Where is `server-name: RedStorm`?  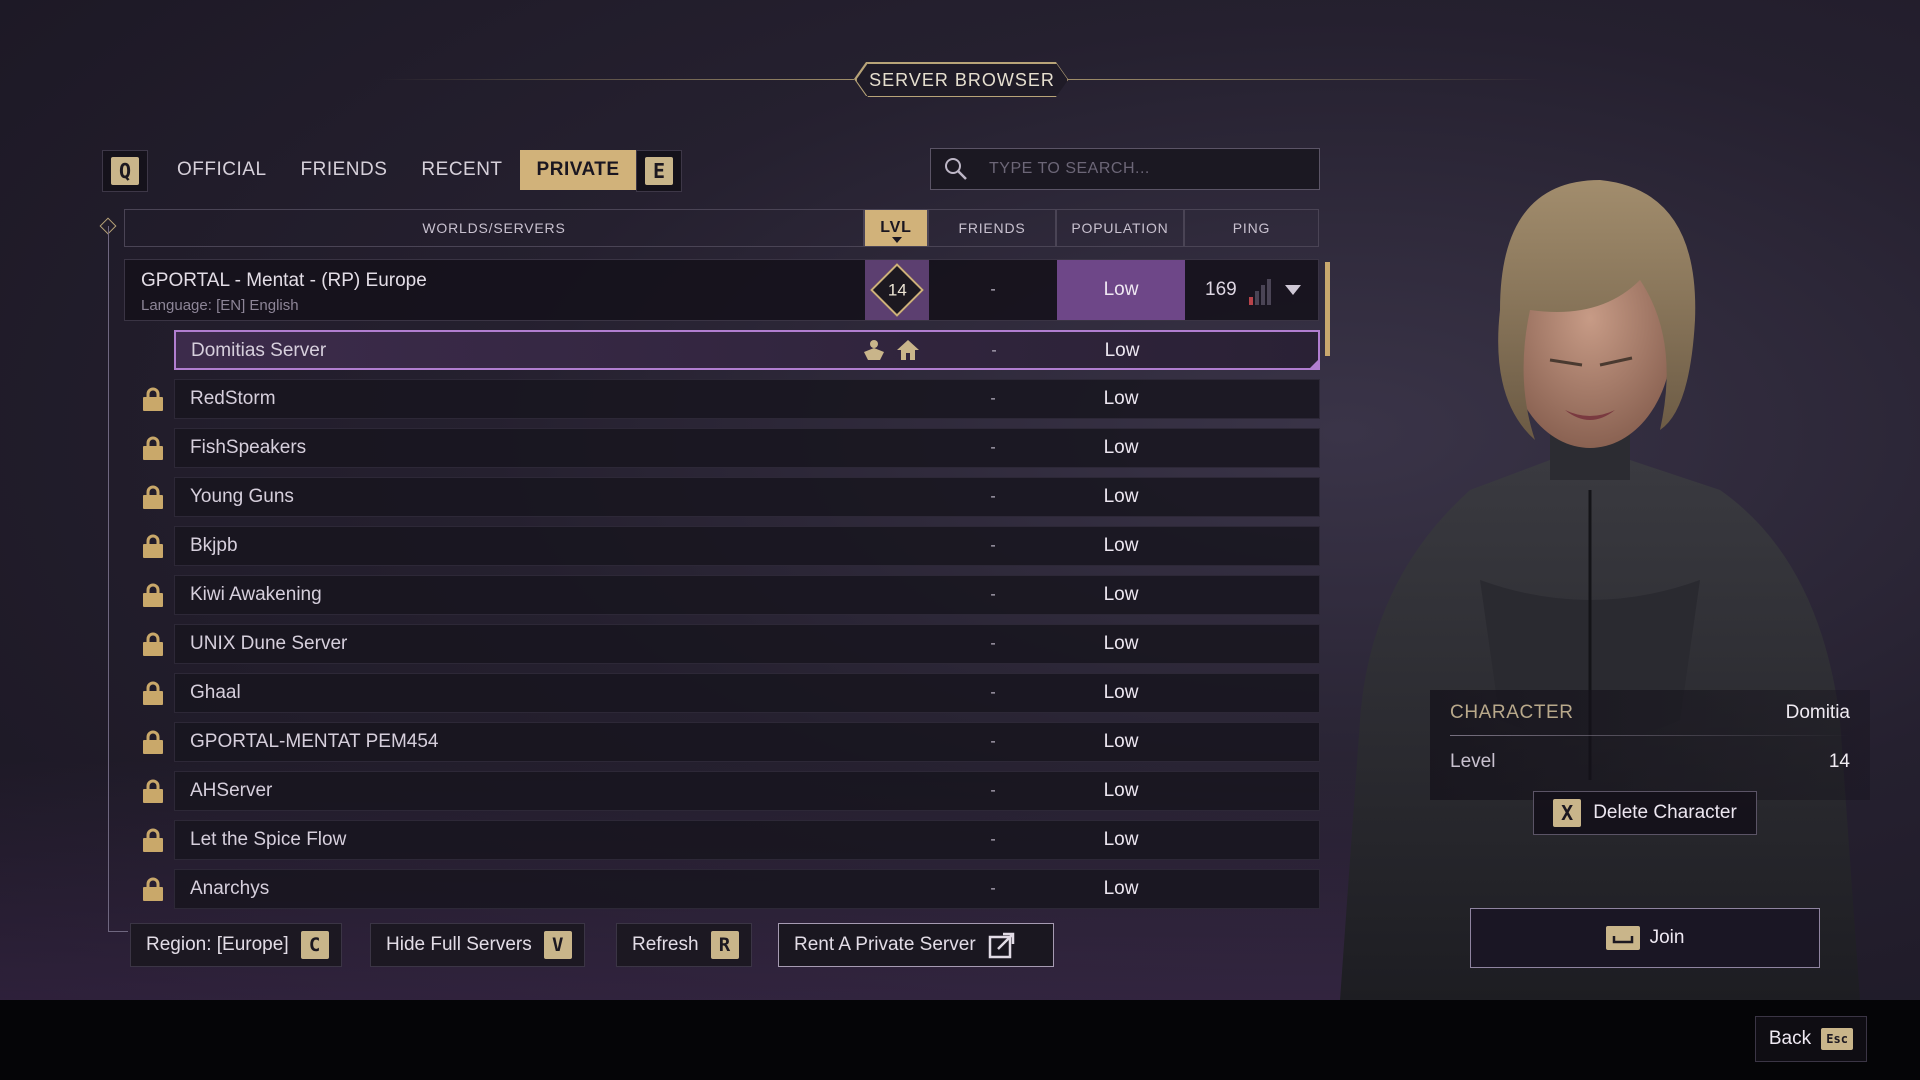
server-name: RedStorm is located at coordinates (233, 398).